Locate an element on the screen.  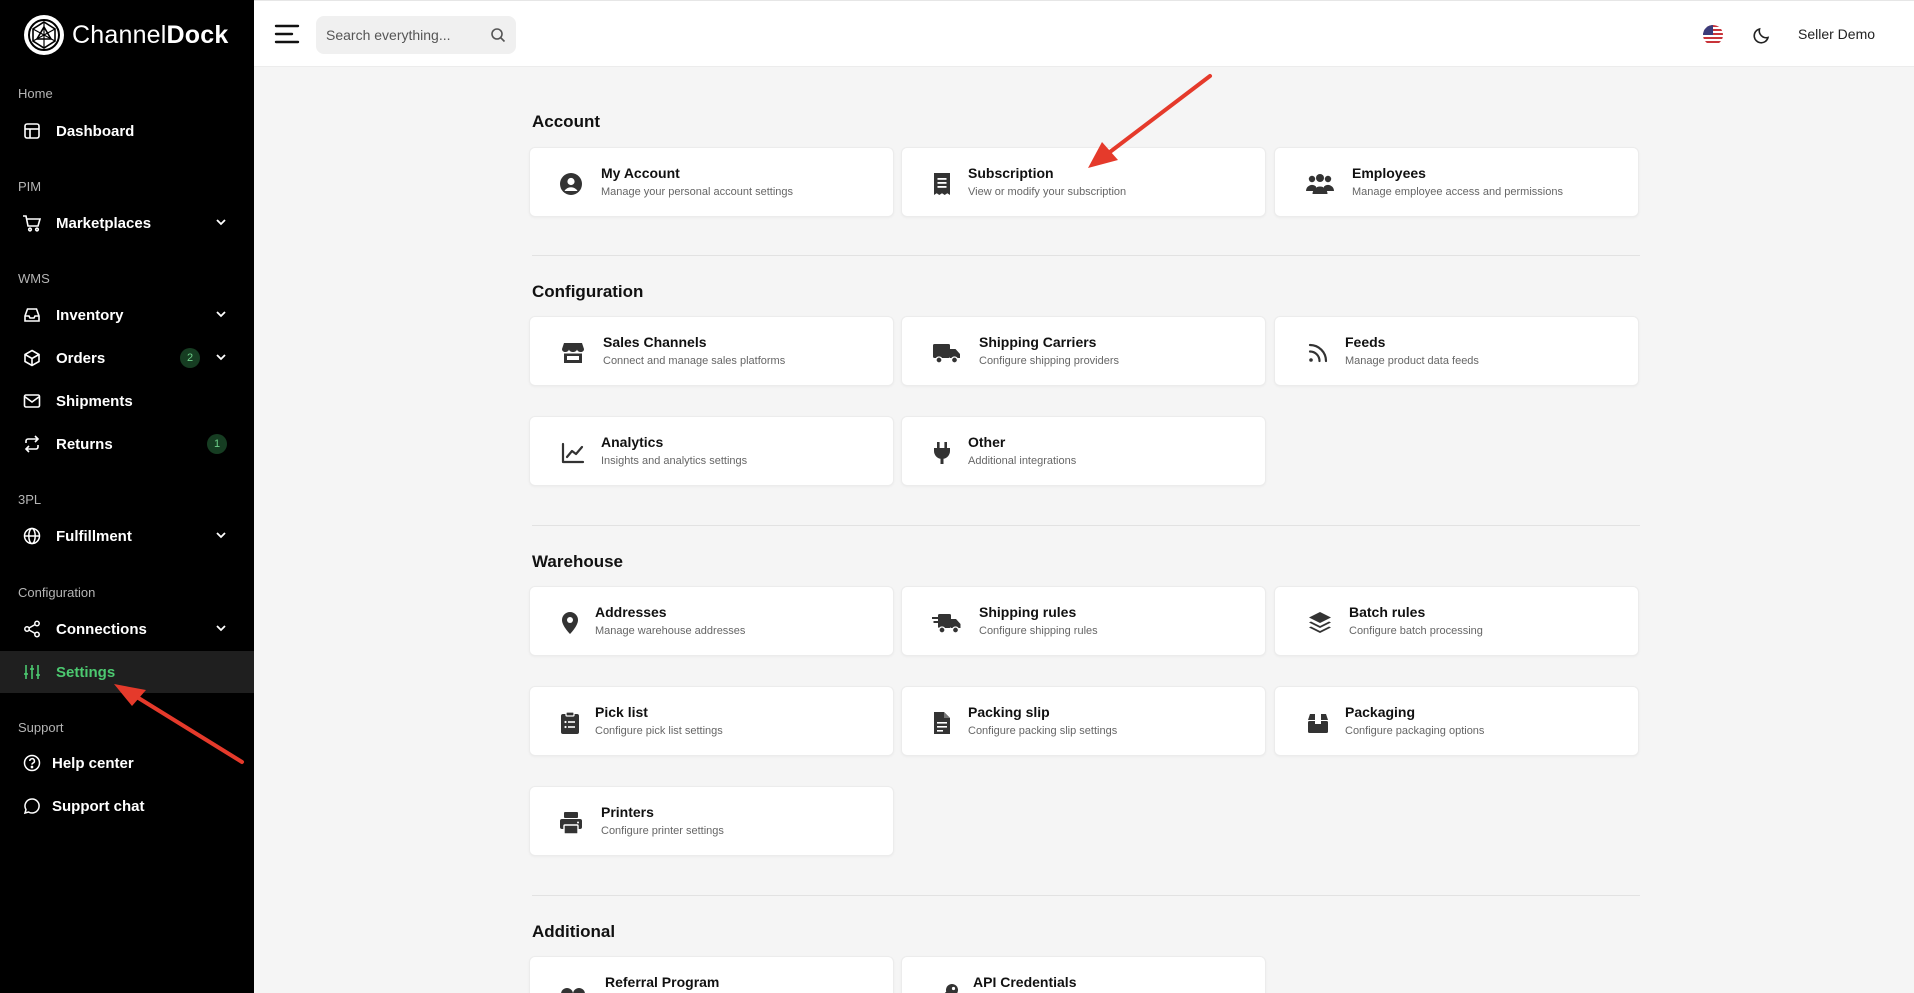
section-label-home: Home is located at coordinates (35, 93).